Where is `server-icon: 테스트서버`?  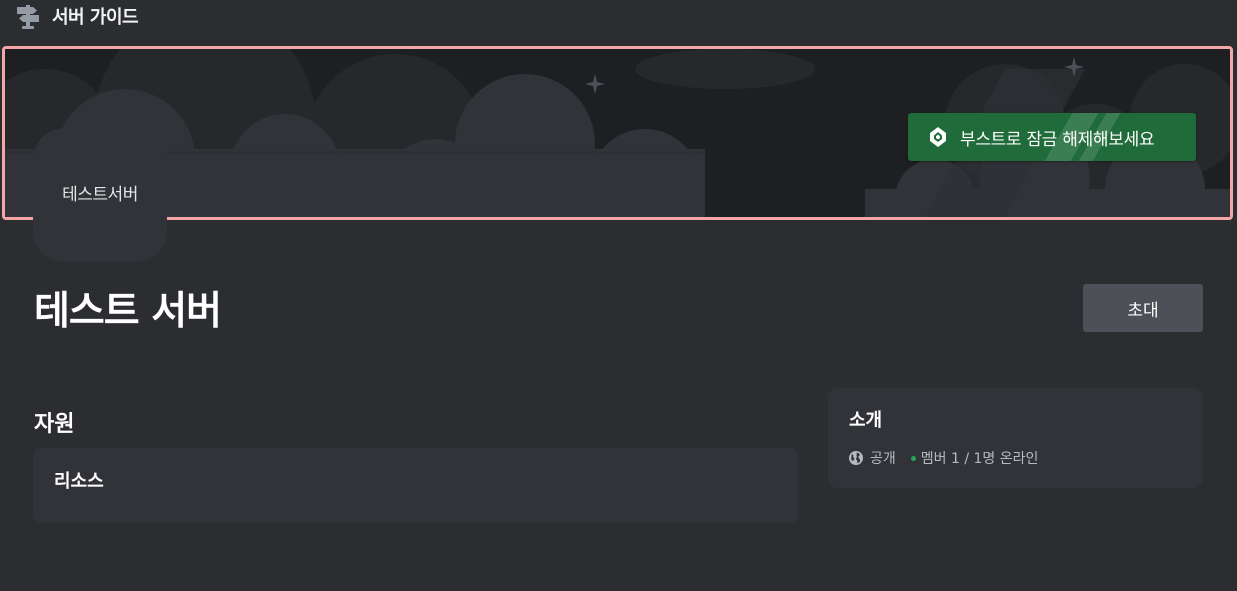
server-icon: 테스트서버 is located at coordinates (100, 195).